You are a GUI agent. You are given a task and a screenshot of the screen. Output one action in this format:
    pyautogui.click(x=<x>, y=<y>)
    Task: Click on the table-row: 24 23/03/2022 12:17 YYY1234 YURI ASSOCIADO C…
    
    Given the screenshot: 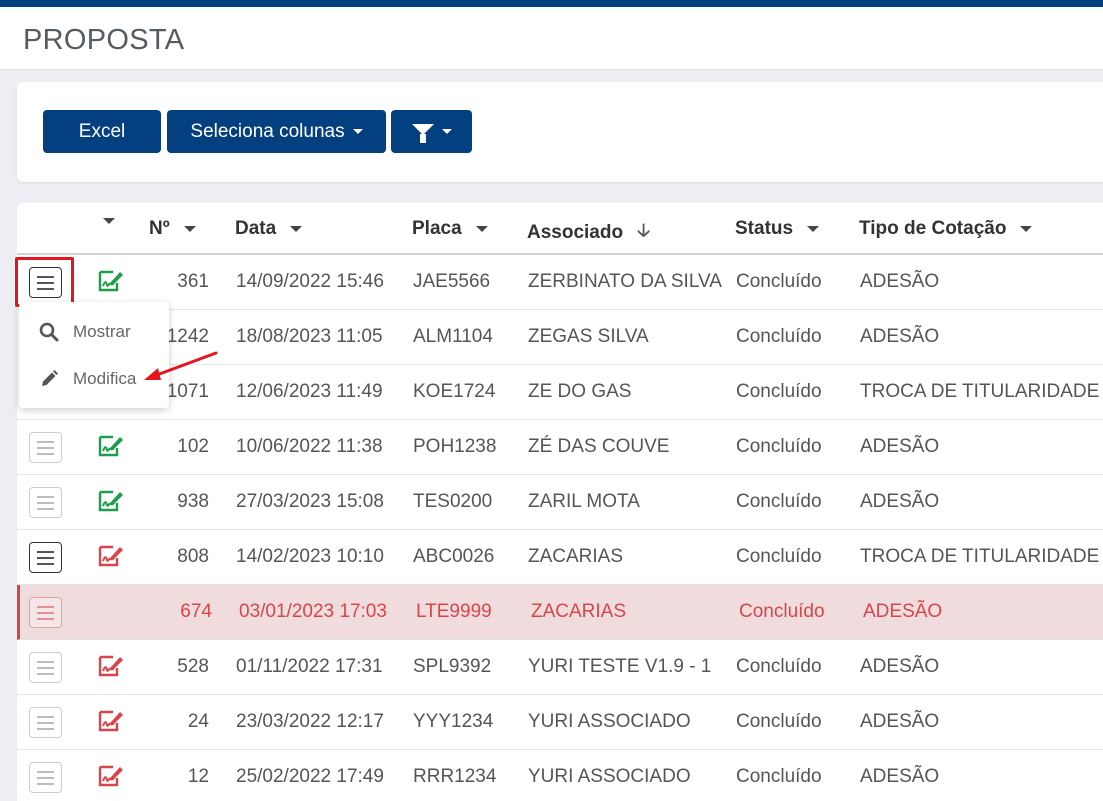 What is the action you would take?
    pyautogui.click(x=560, y=722)
    